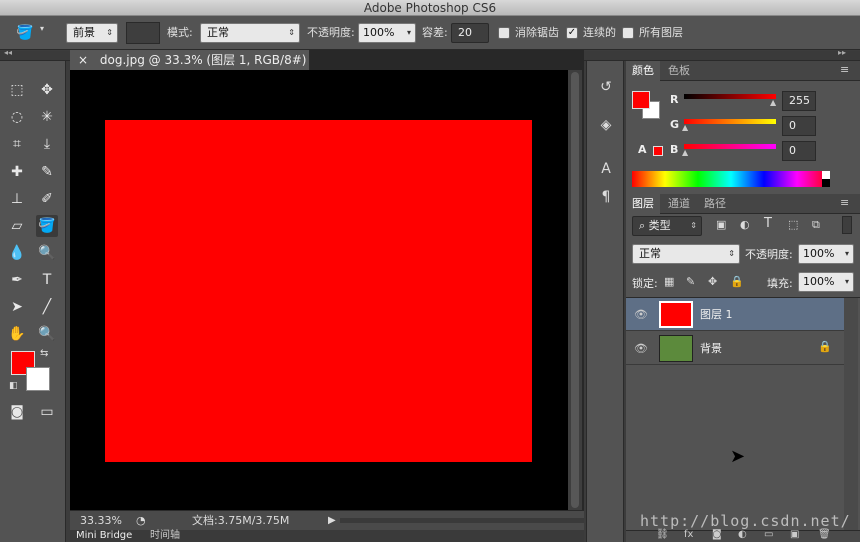 This screenshot has height=542, width=860. I want to click on tab-mini-bridge: Mini Bridge, so click(104, 536).